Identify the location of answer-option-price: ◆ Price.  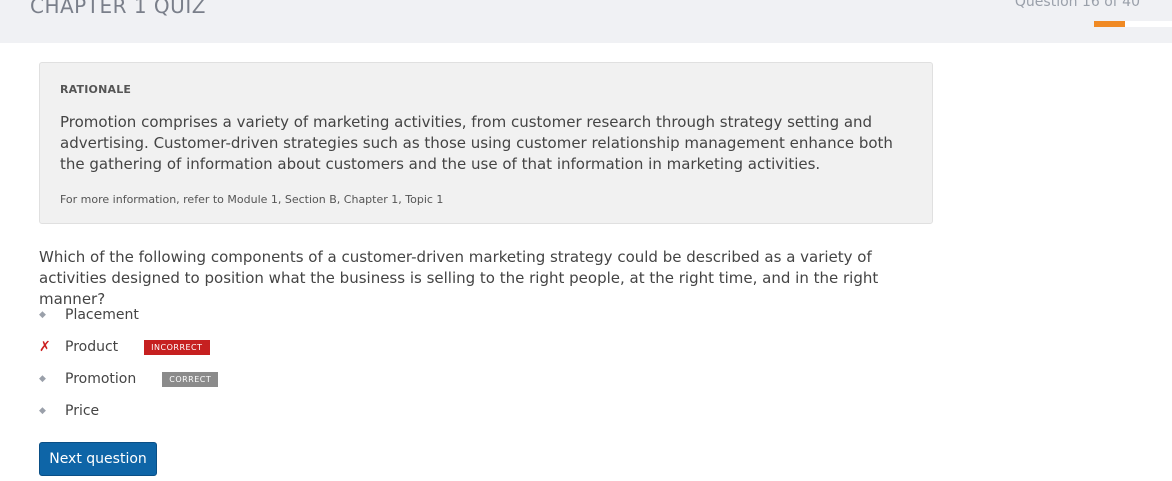
(69, 411).